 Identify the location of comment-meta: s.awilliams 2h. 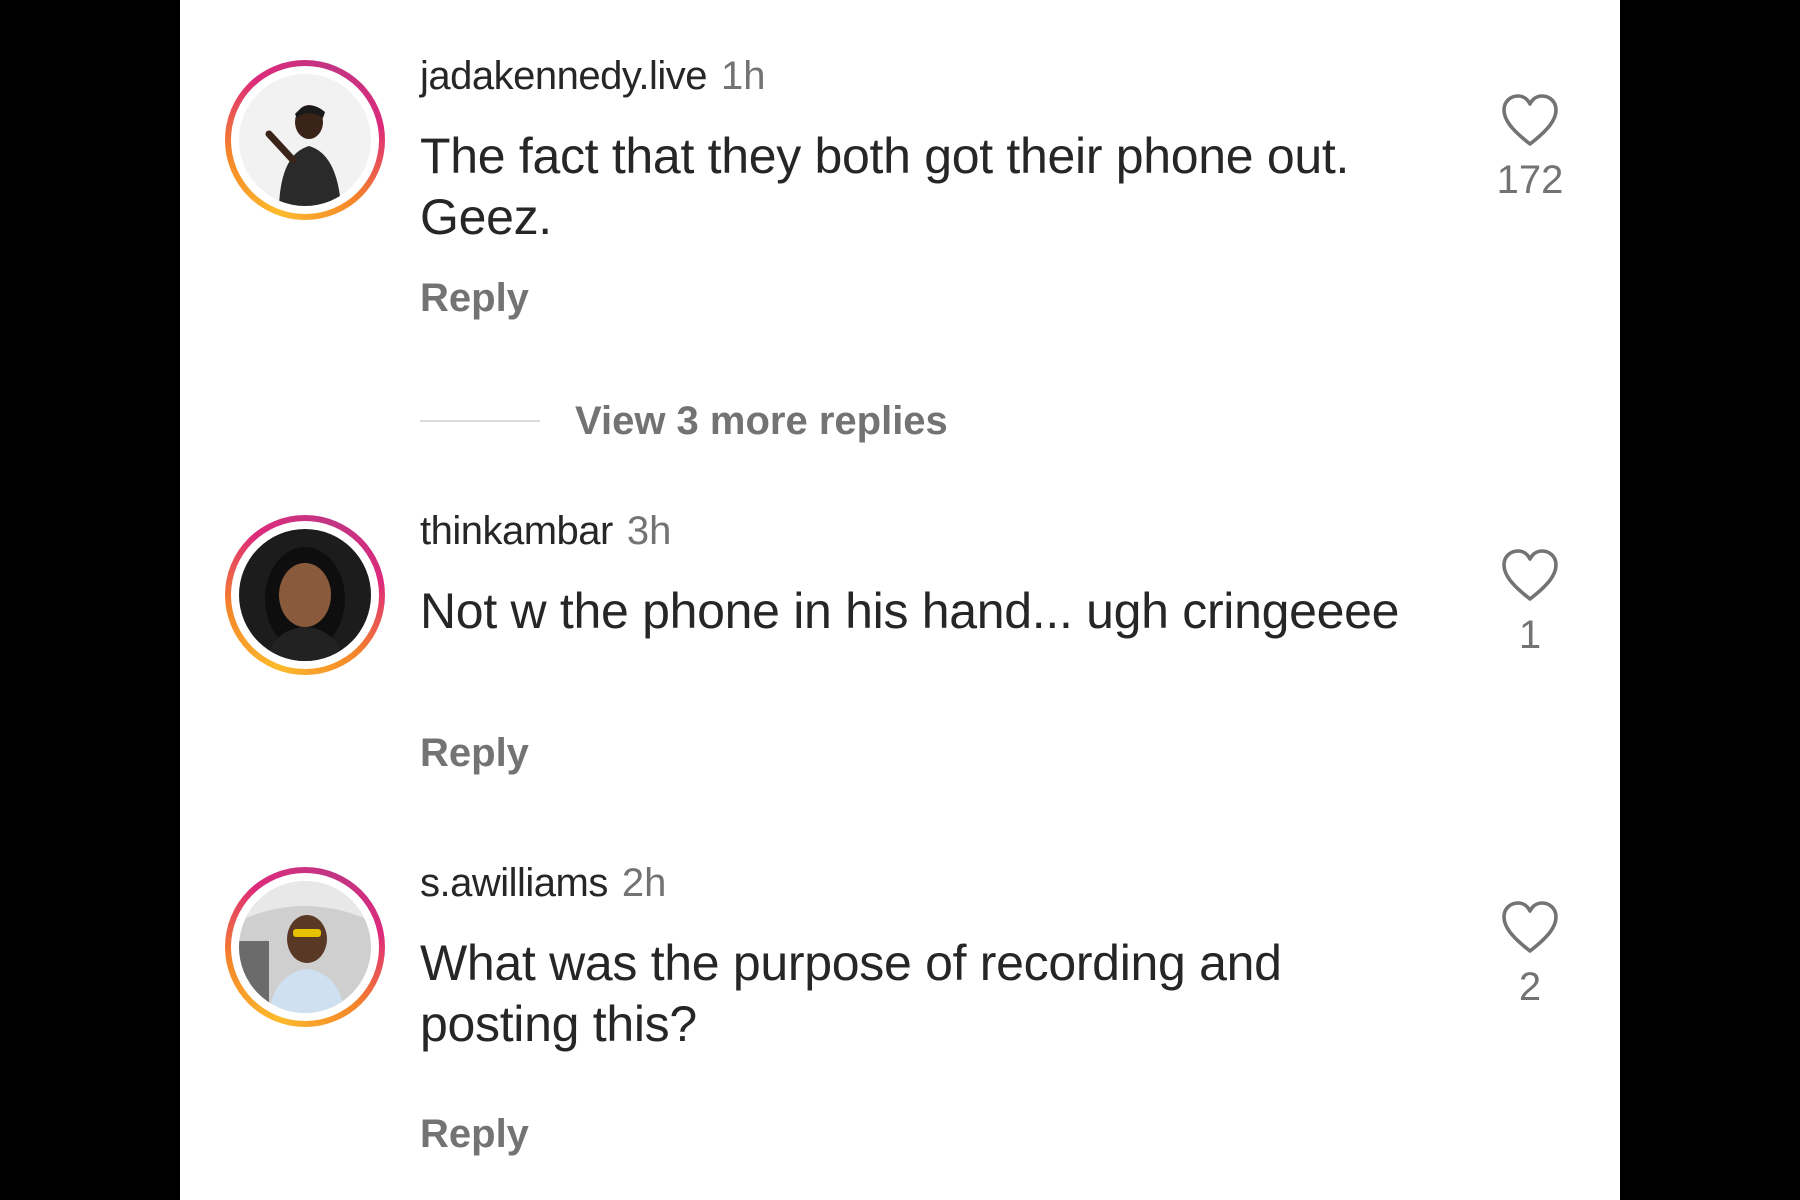
(543, 883).